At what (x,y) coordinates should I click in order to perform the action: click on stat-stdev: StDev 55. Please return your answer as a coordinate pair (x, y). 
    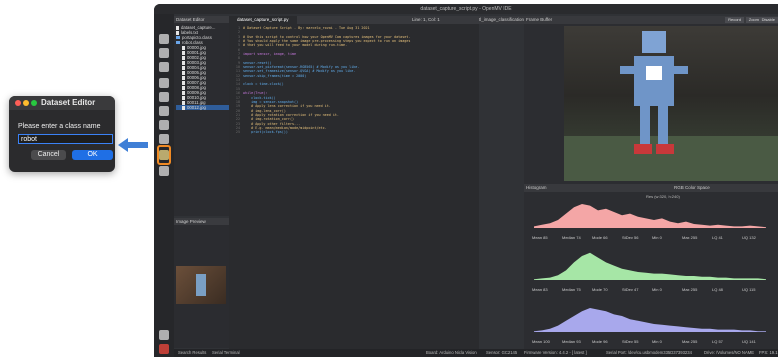
    Looking at the image, I should click on (637, 342).